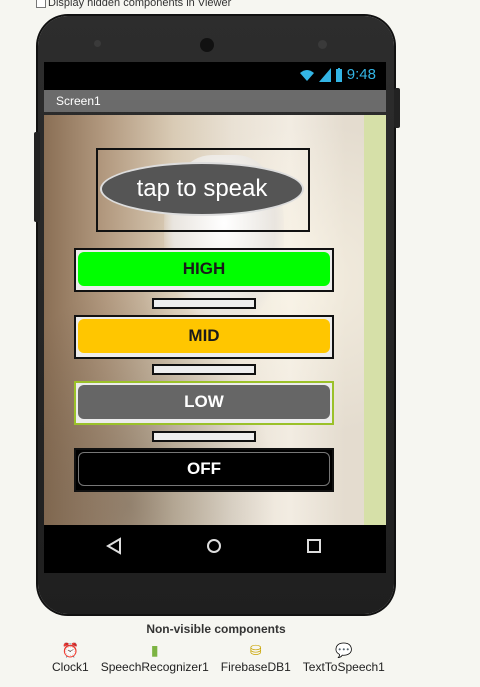 This screenshot has height=687, width=480. Describe the element at coordinates (306, 75) in the screenshot. I see `wifi-icon` at that location.